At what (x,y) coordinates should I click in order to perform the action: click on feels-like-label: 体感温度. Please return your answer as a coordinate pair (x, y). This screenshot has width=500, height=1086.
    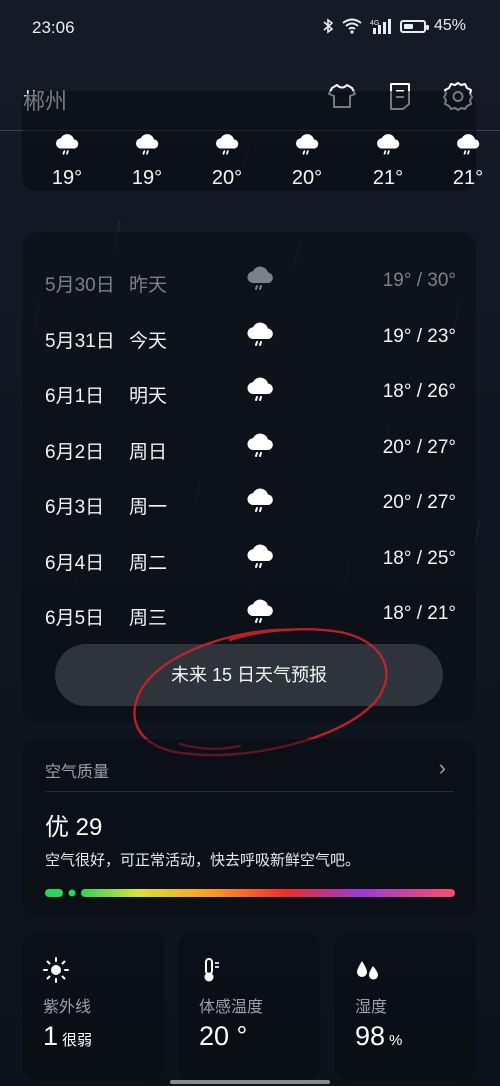
    Looking at the image, I should click on (231, 1007).